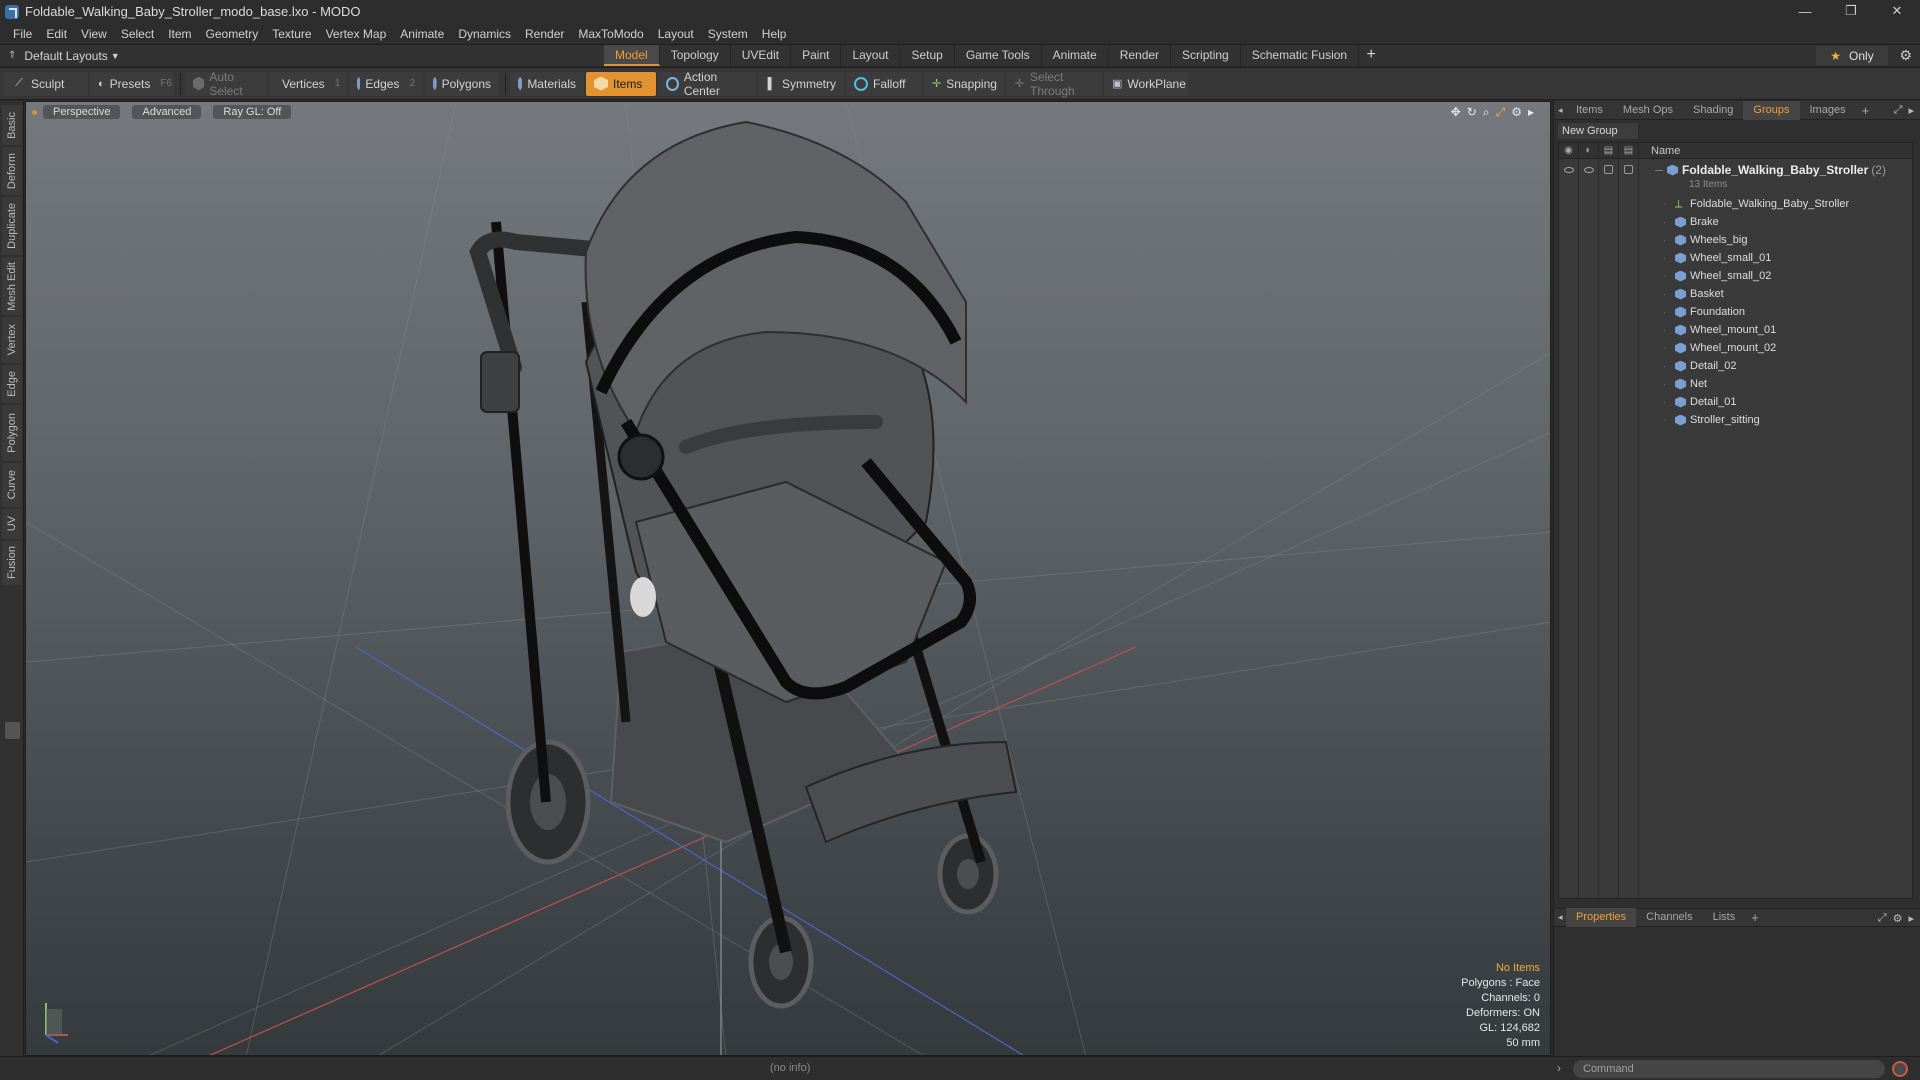  Describe the element at coordinates (1717, 258) in the screenshot. I see `group-child-row: · Wheel_small_01` at that location.